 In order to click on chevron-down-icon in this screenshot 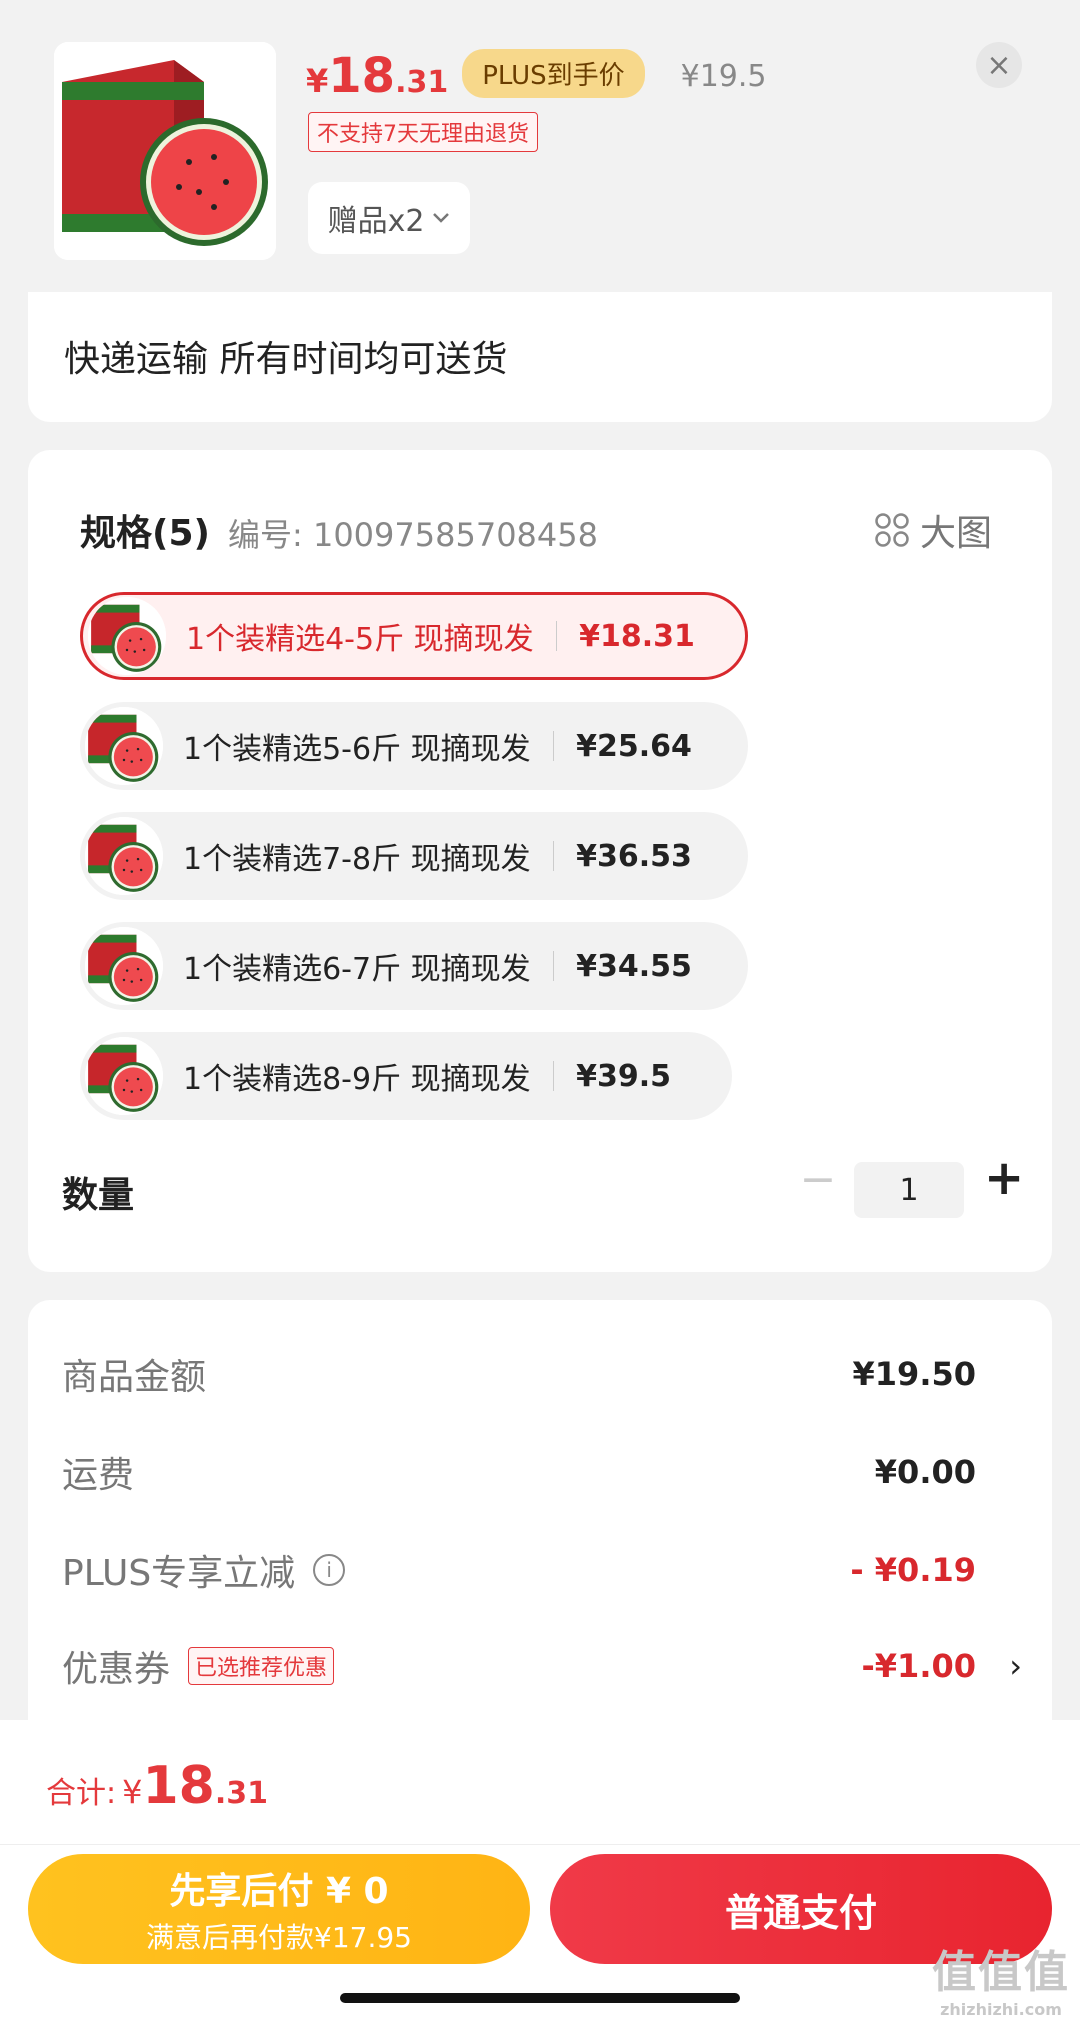, I will do `click(441, 218)`.